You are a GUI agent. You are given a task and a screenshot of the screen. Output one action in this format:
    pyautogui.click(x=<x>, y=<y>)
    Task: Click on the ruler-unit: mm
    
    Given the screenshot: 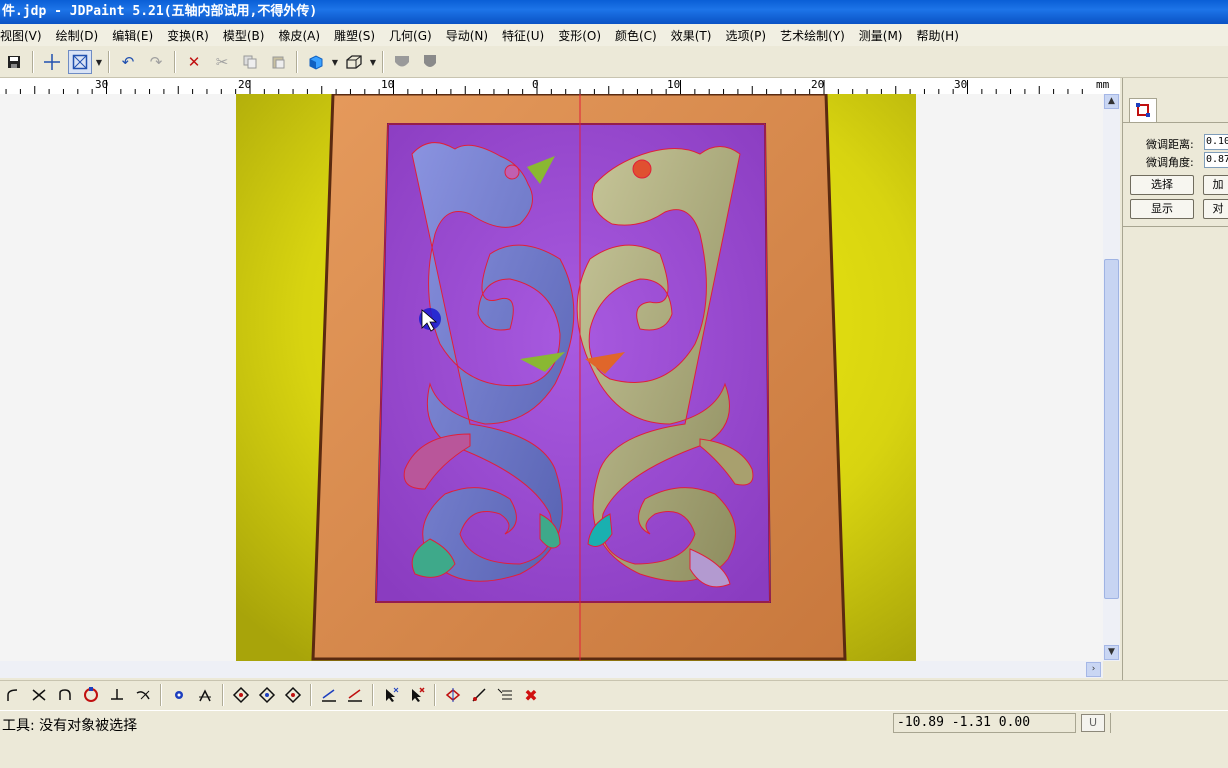 What is the action you would take?
    pyautogui.click(x=1103, y=84)
    